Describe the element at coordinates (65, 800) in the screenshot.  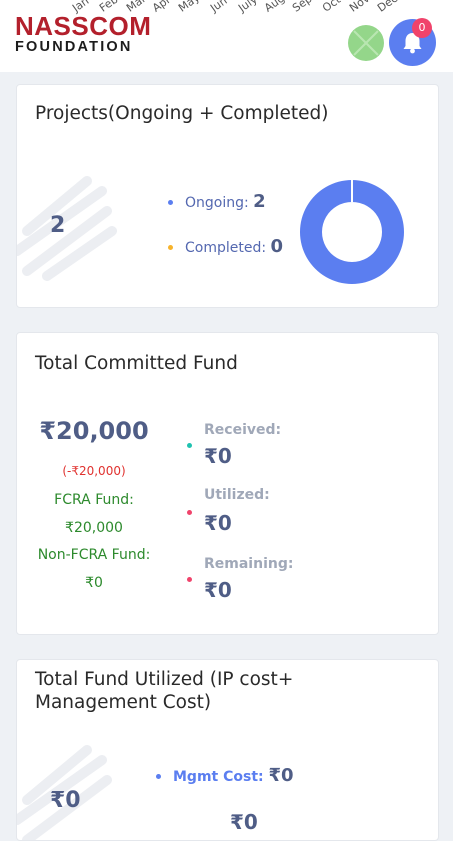
I see `utilized-total: ₹0` at that location.